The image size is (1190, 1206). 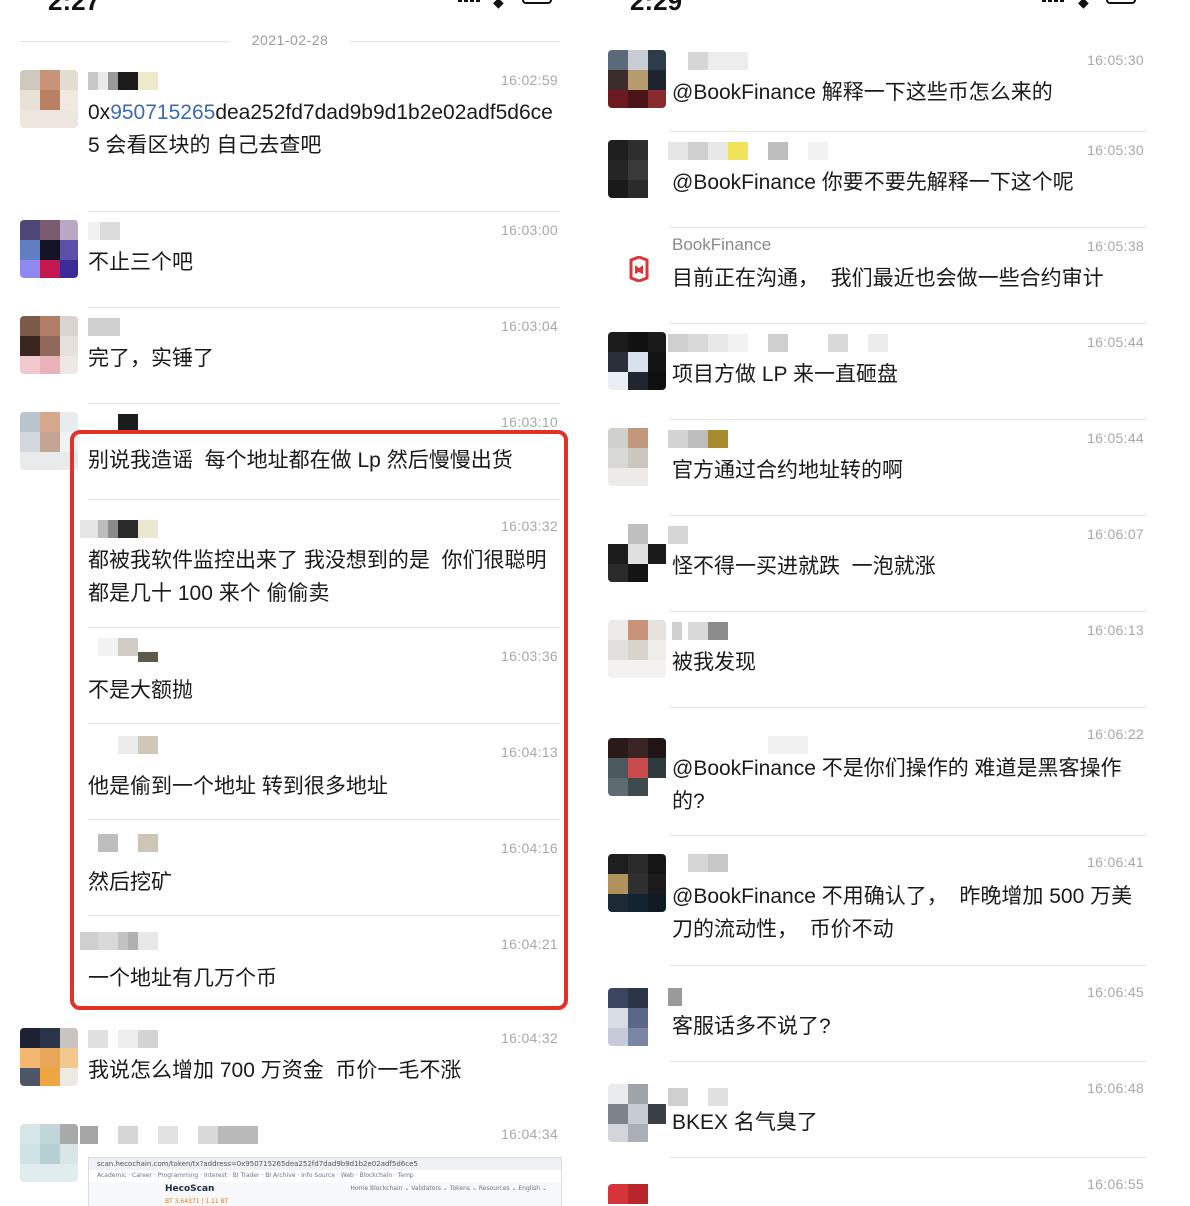 I want to click on message-text: 被我发现, so click(x=911, y=662).